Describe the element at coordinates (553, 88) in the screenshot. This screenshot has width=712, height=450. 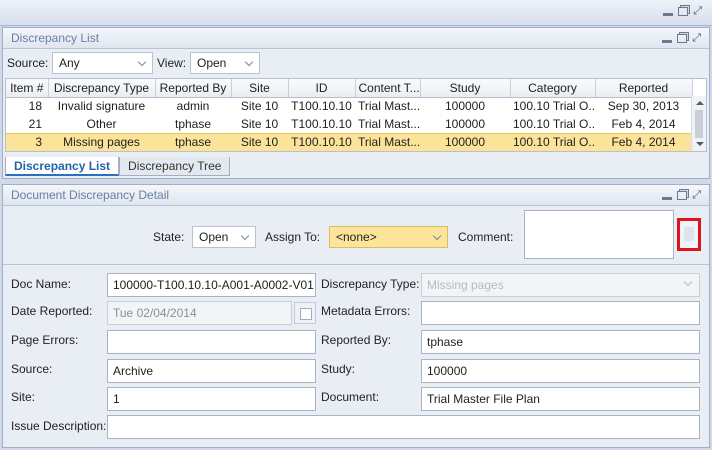
I see `column-header: Category` at that location.